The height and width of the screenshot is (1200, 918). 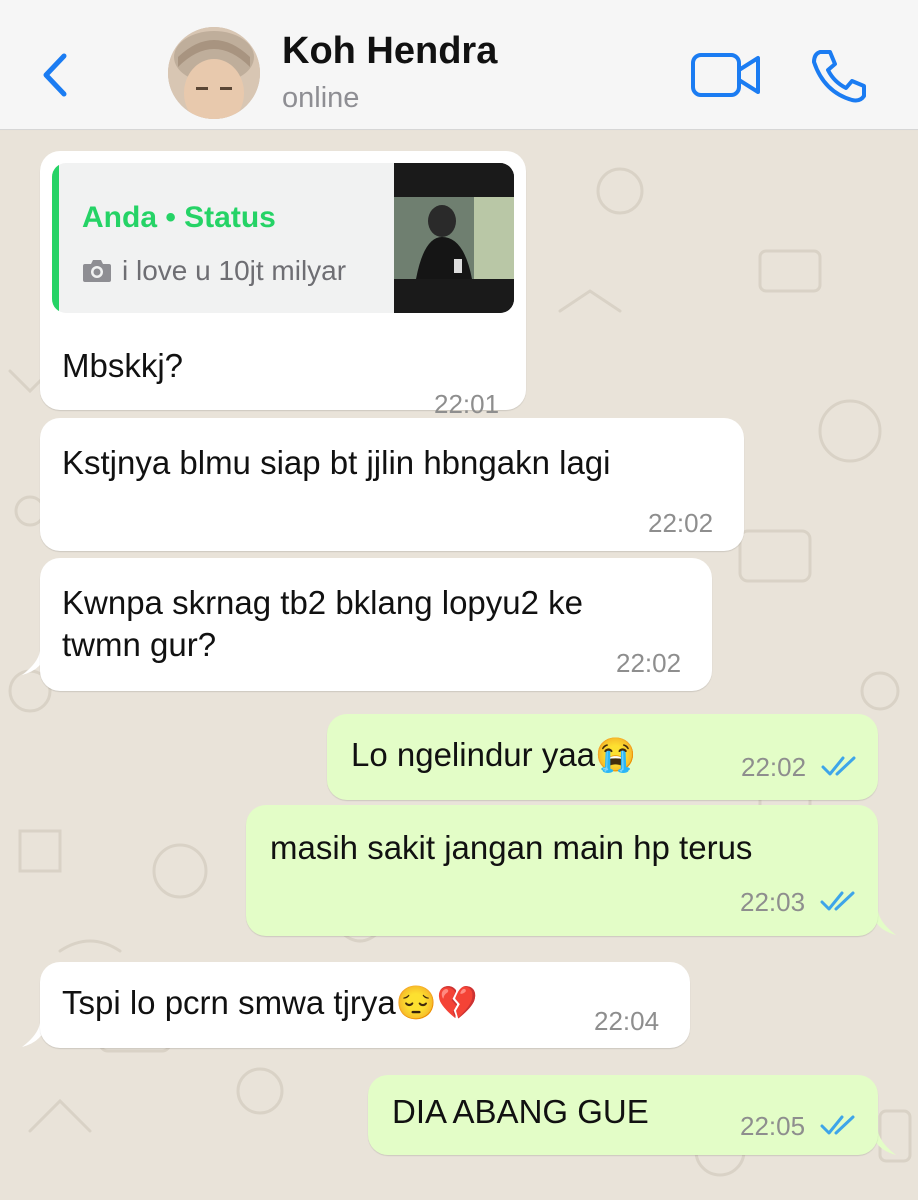 I want to click on message-text: Lo ngelindur yaa😭, so click(x=494, y=754).